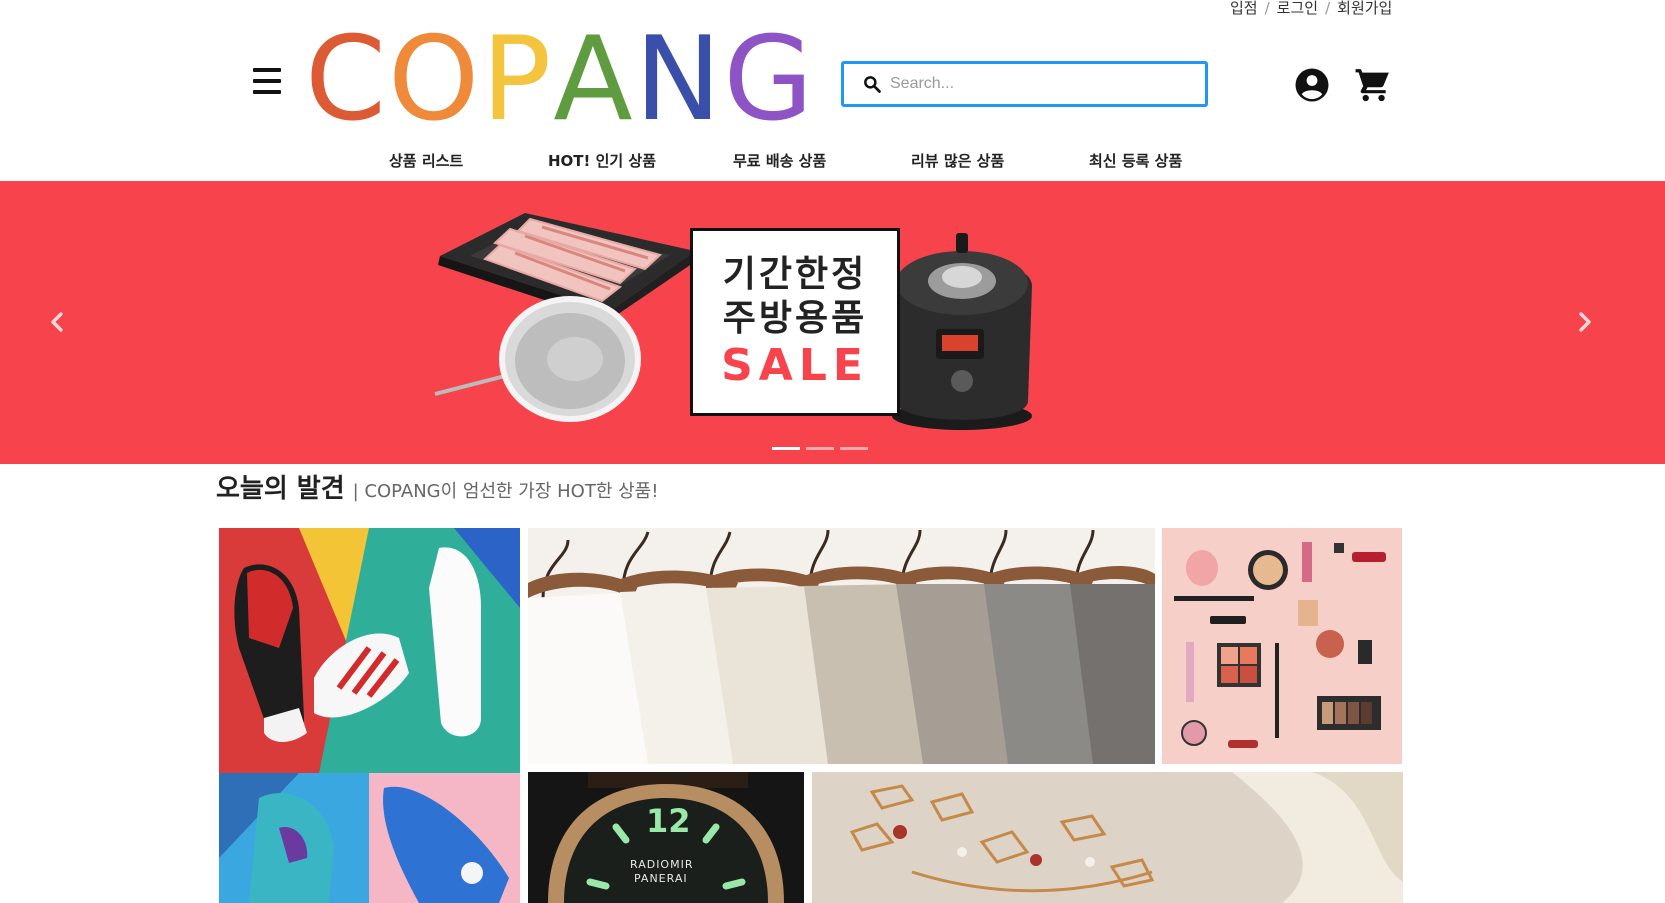 This screenshot has height=903, width=1665. I want to click on jewelry-image, so click(1107, 837).